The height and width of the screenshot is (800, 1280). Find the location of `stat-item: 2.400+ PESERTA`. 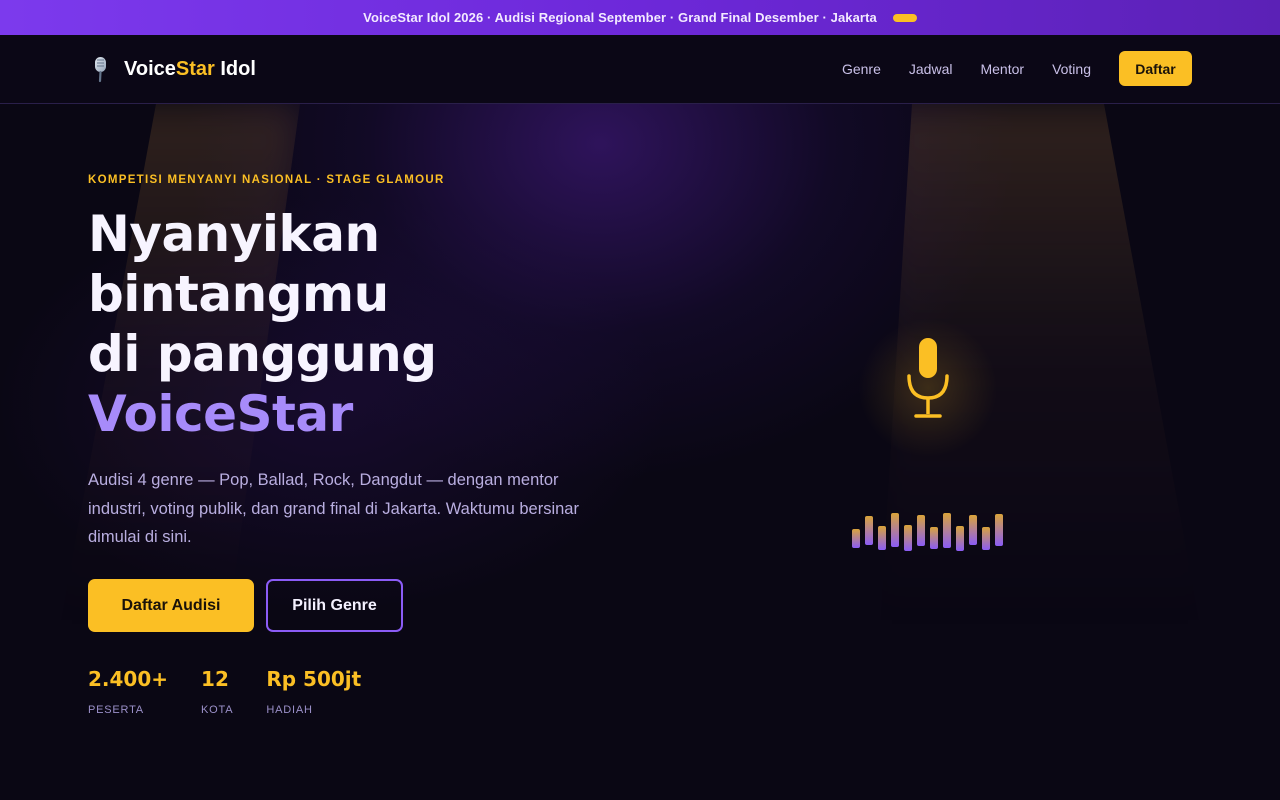

stat-item: 2.400+ PESERTA is located at coordinates (128, 691).